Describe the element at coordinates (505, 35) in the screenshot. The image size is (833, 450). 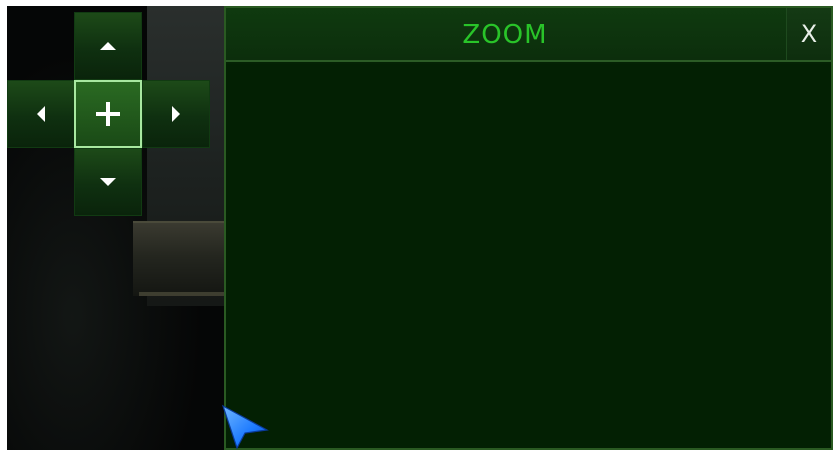
I see `zoom-panel-title: ZOOM` at that location.